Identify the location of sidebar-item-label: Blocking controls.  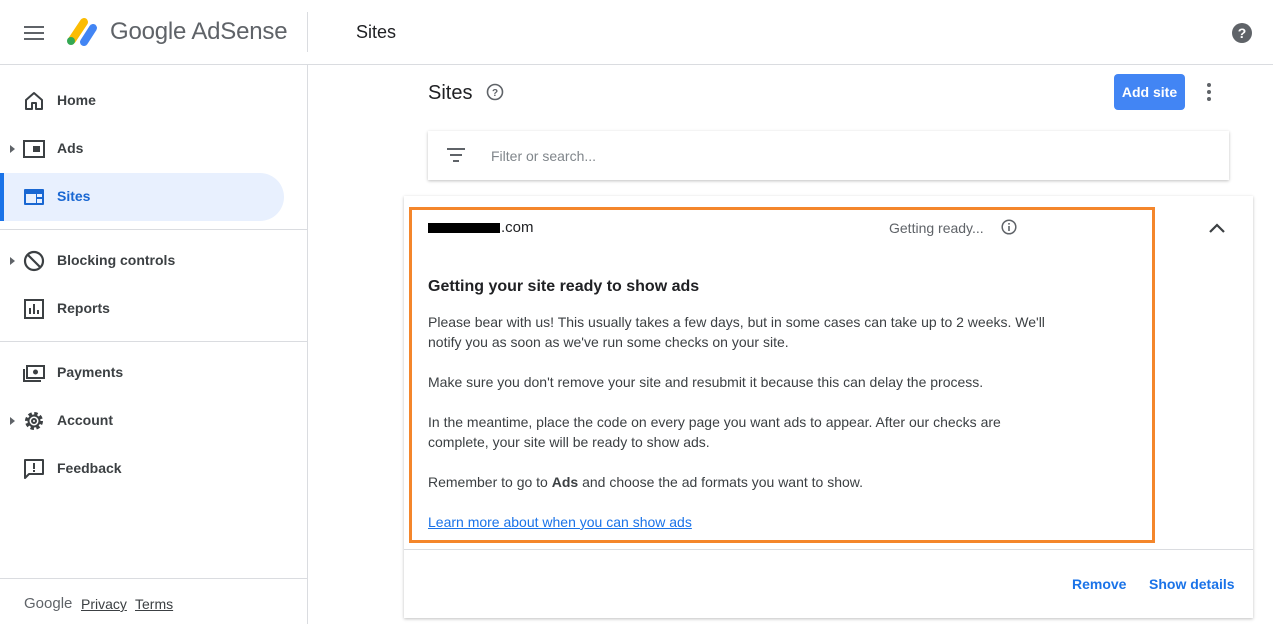
(116, 260).